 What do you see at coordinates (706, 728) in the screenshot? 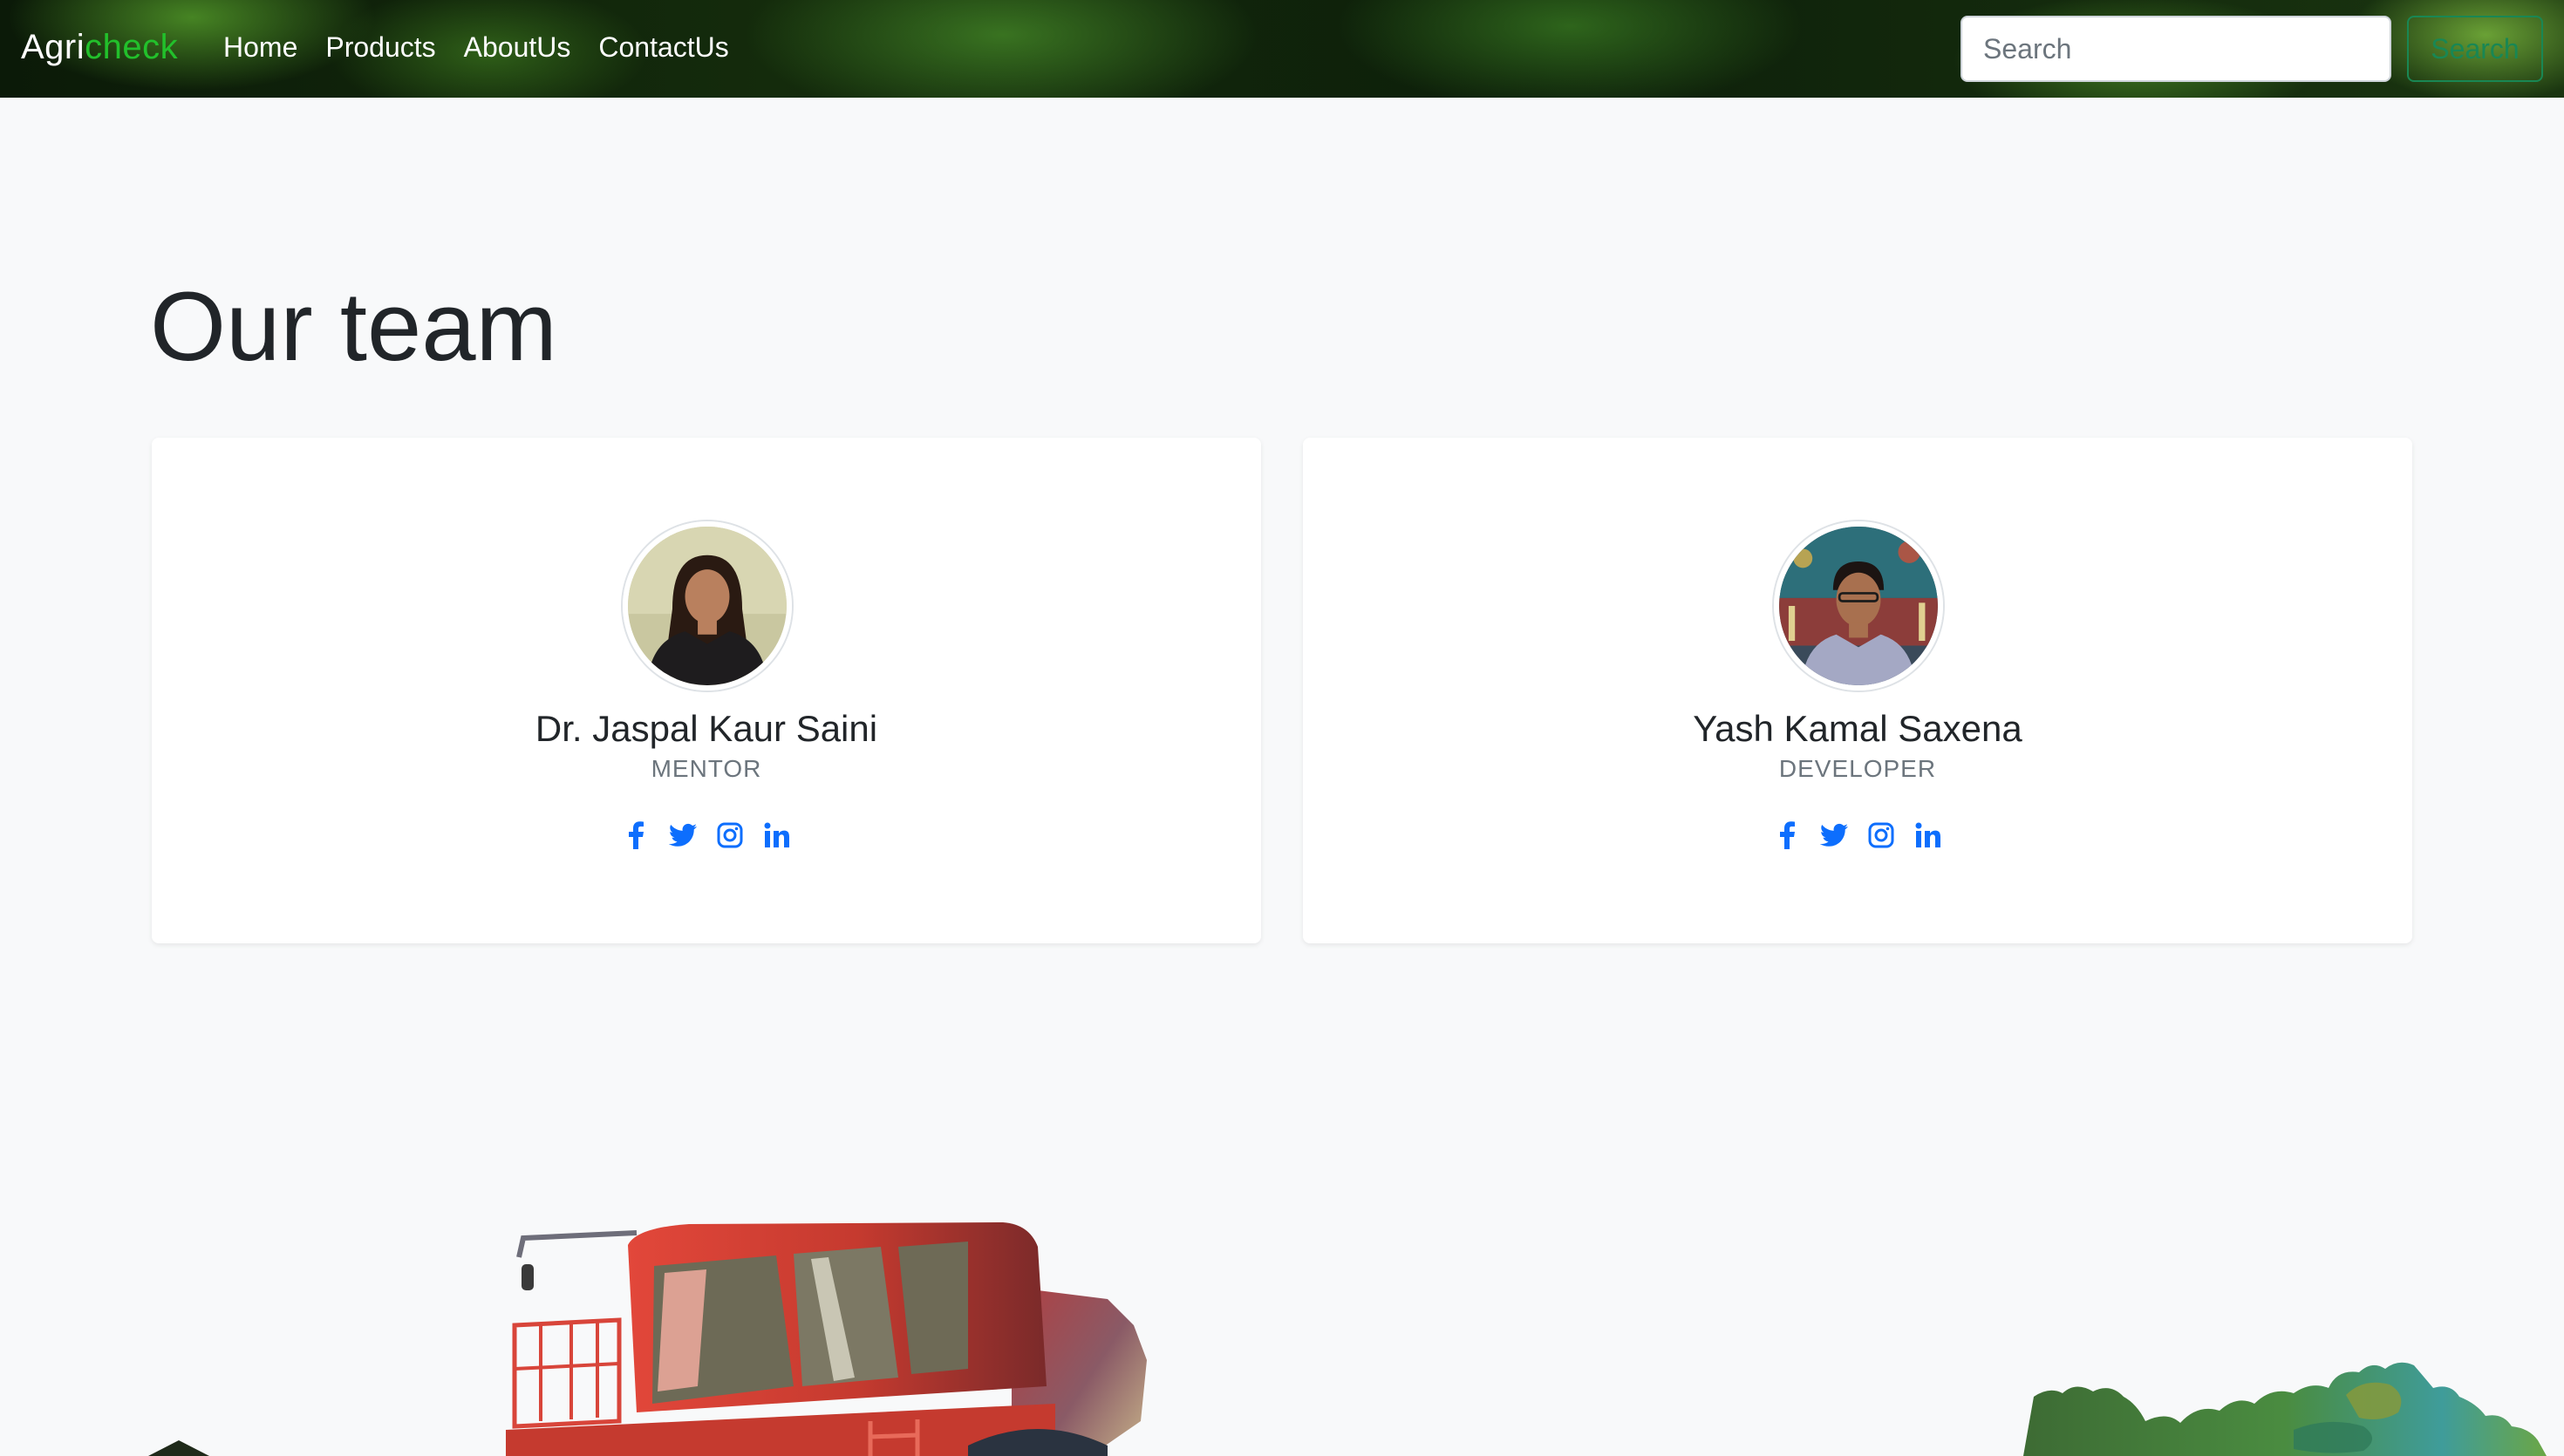
I see `member-name: Dr. Jaspal Kaur Saini` at bounding box center [706, 728].